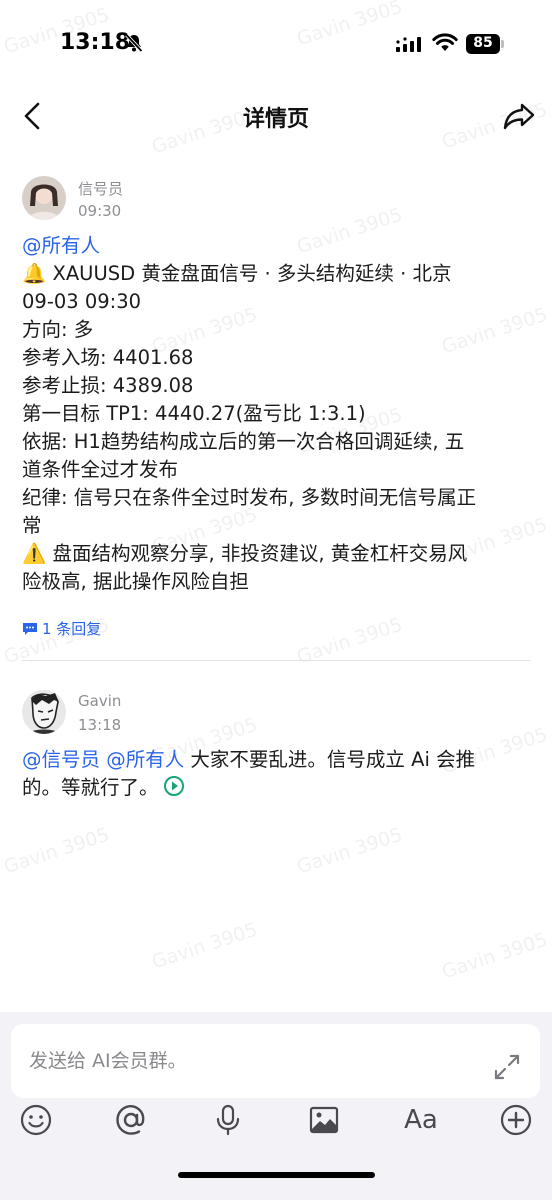  Describe the element at coordinates (243, 441) in the screenshot. I see `message-line: 依据: H1趋势结构成立后的第一次合格回调延续, 五` at that location.